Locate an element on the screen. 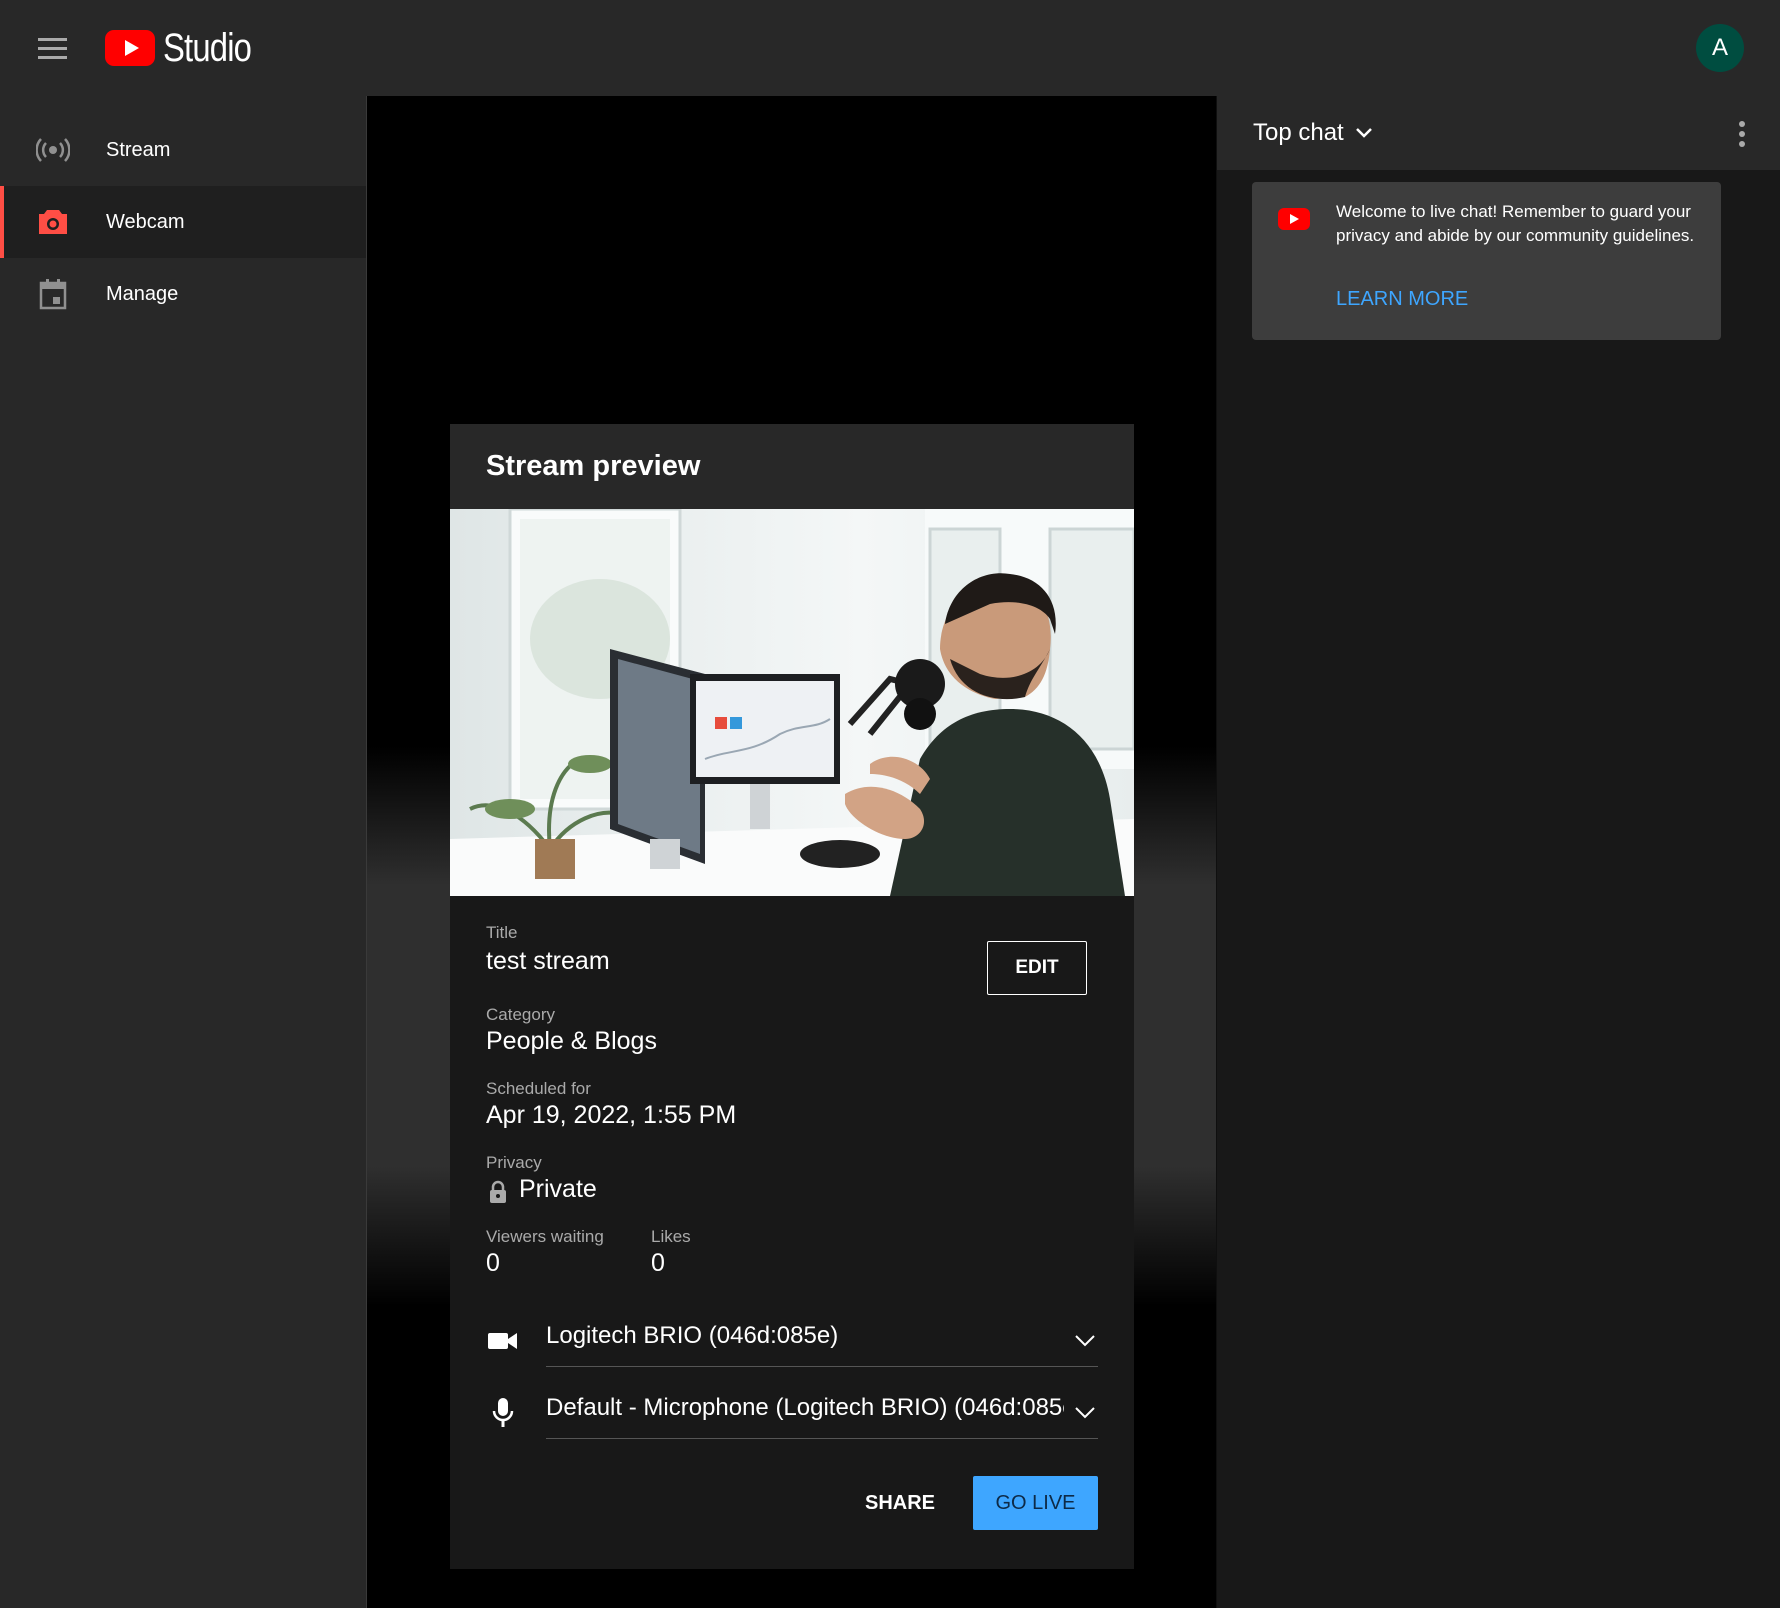 The width and height of the screenshot is (1780, 1608). camera-select: Logitech BRIO (046d:085e) is located at coordinates (792, 1342).